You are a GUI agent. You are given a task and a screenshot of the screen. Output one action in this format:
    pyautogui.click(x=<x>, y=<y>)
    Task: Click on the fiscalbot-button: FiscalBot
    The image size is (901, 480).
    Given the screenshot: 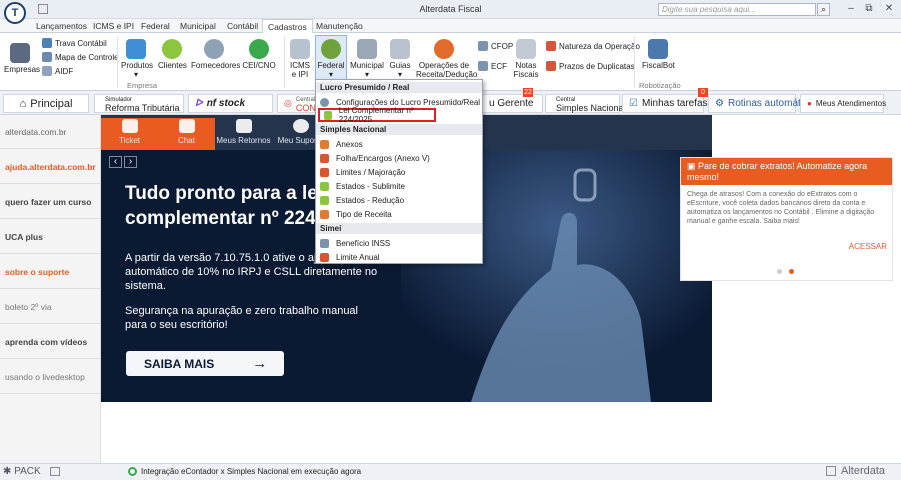 What is the action you would take?
    pyautogui.click(x=658, y=54)
    